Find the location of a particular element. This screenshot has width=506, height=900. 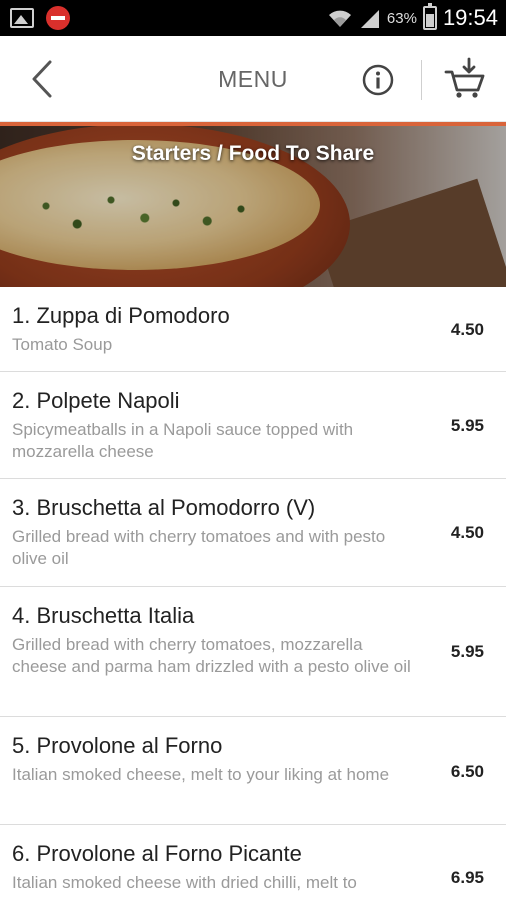

info-button is located at coordinates (378, 80).